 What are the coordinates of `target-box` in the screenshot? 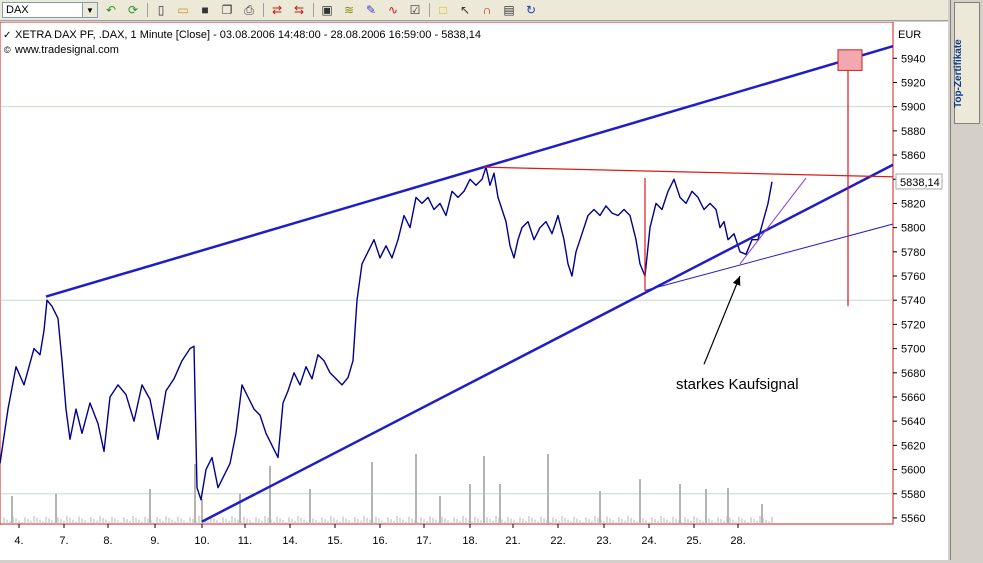 It's located at (850, 60).